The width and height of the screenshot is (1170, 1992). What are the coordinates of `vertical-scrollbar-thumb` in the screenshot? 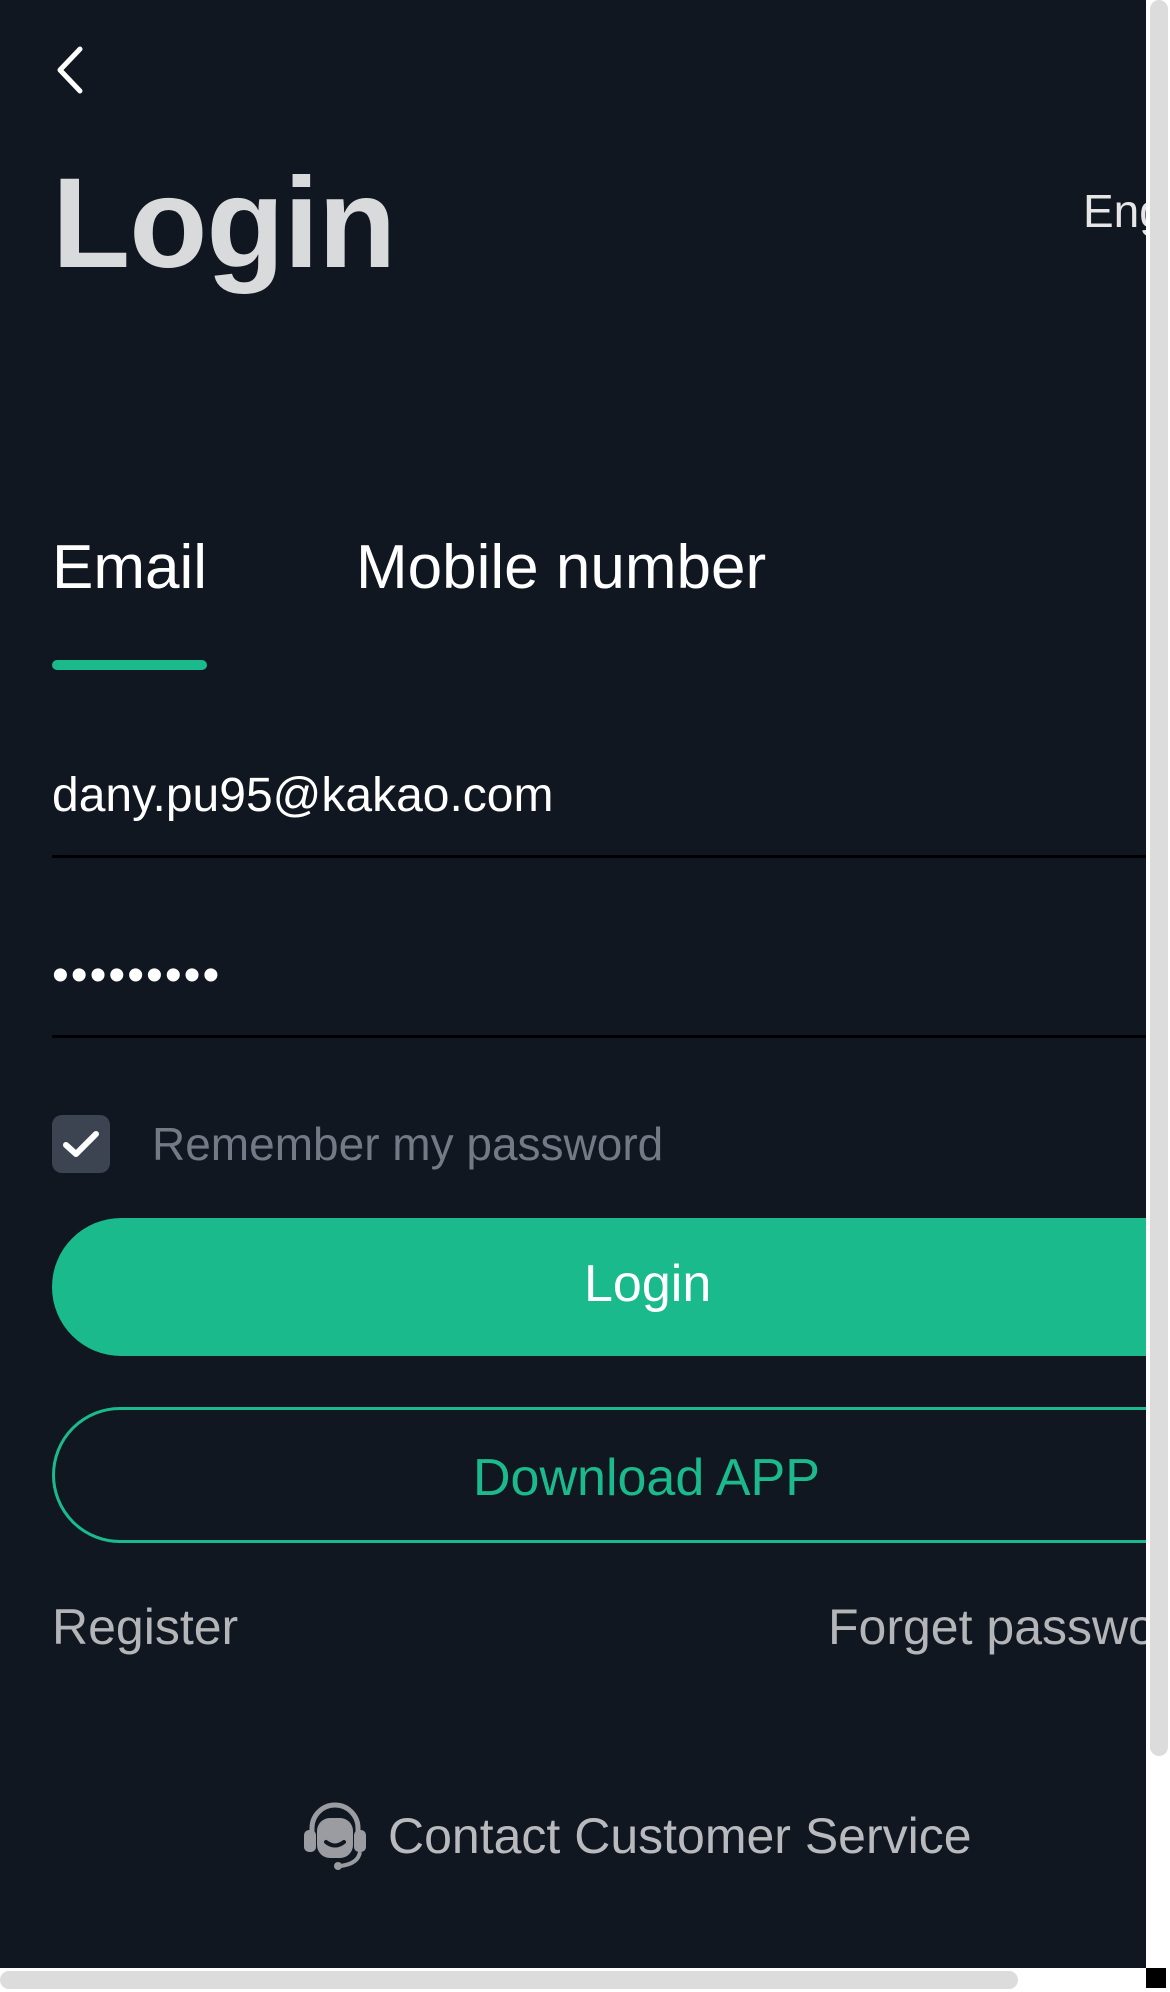 It's located at (1159, 878).